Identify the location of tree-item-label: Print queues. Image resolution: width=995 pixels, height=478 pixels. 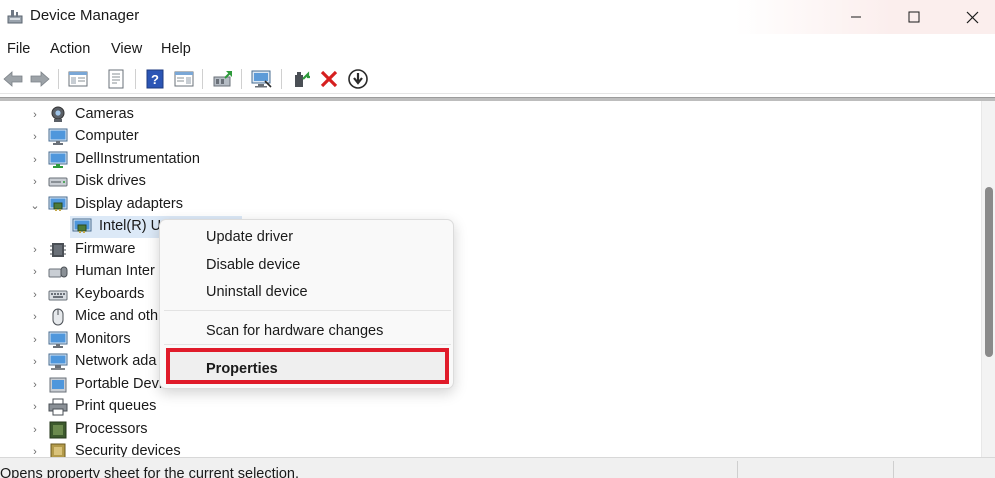
(116, 406).